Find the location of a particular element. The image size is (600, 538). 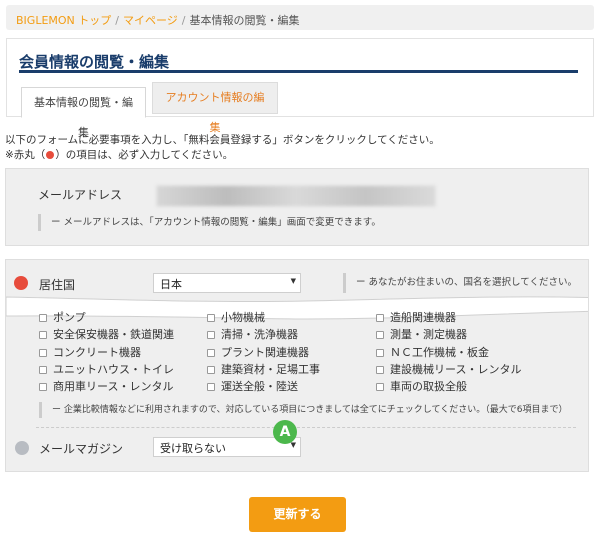

email-value-redacted is located at coordinates (296, 196).